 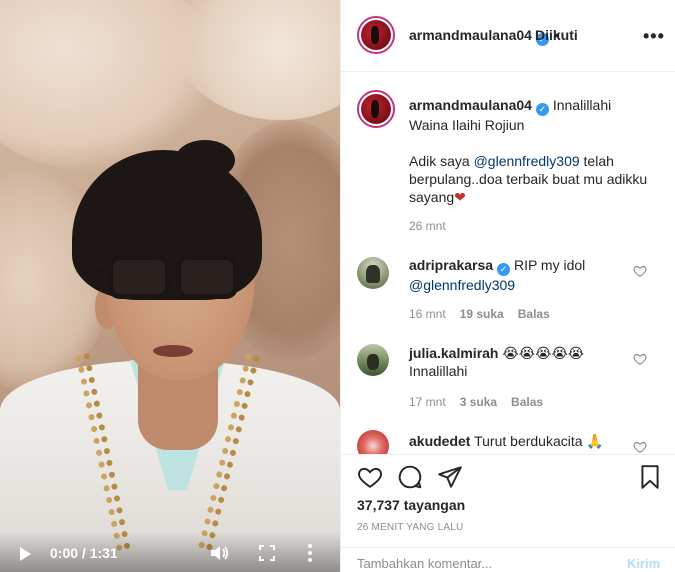 What do you see at coordinates (539, 441) in the screenshot?
I see `comment-body: Turut berdukacita 🙏` at bounding box center [539, 441].